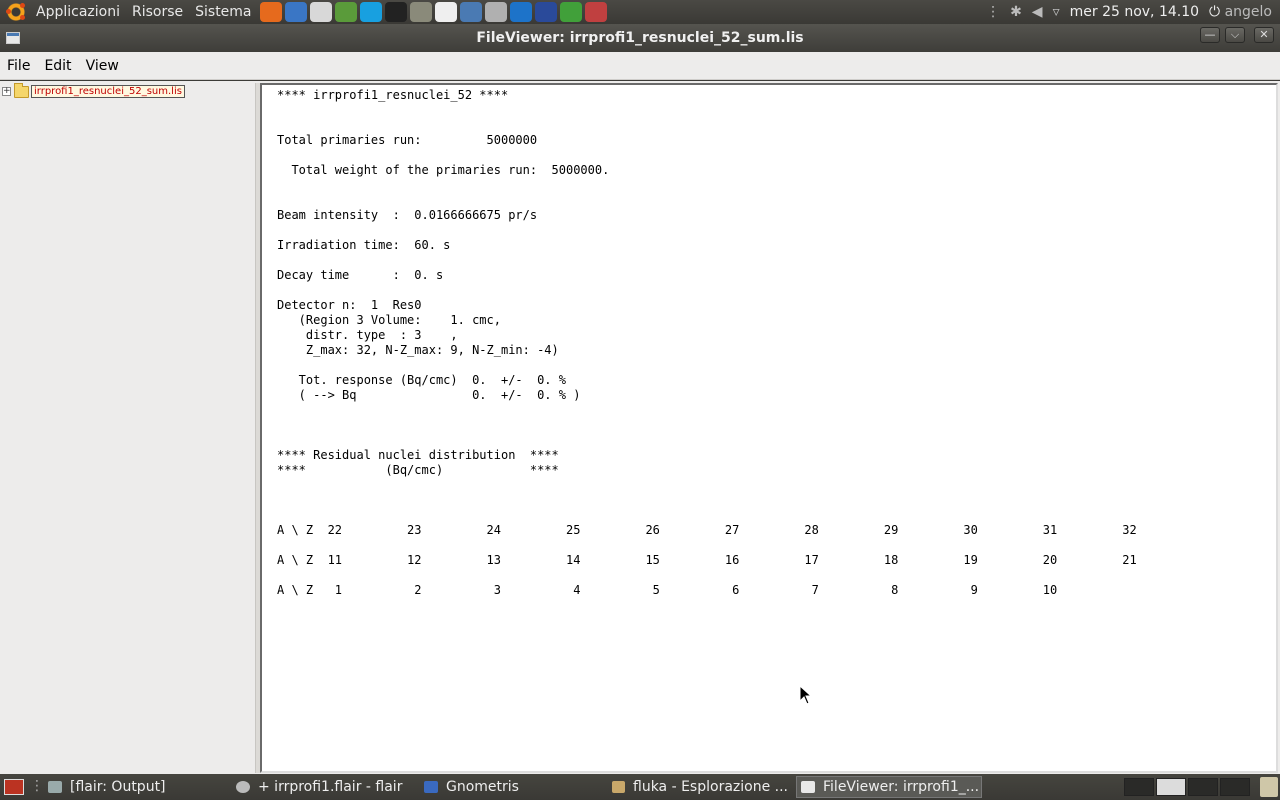 This screenshot has width=1280, height=800. What do you see at coordinates (78, 12) in the screenshot?
I see `menu-applicazioni: Applicazioni` at bounding box center [78, 12].